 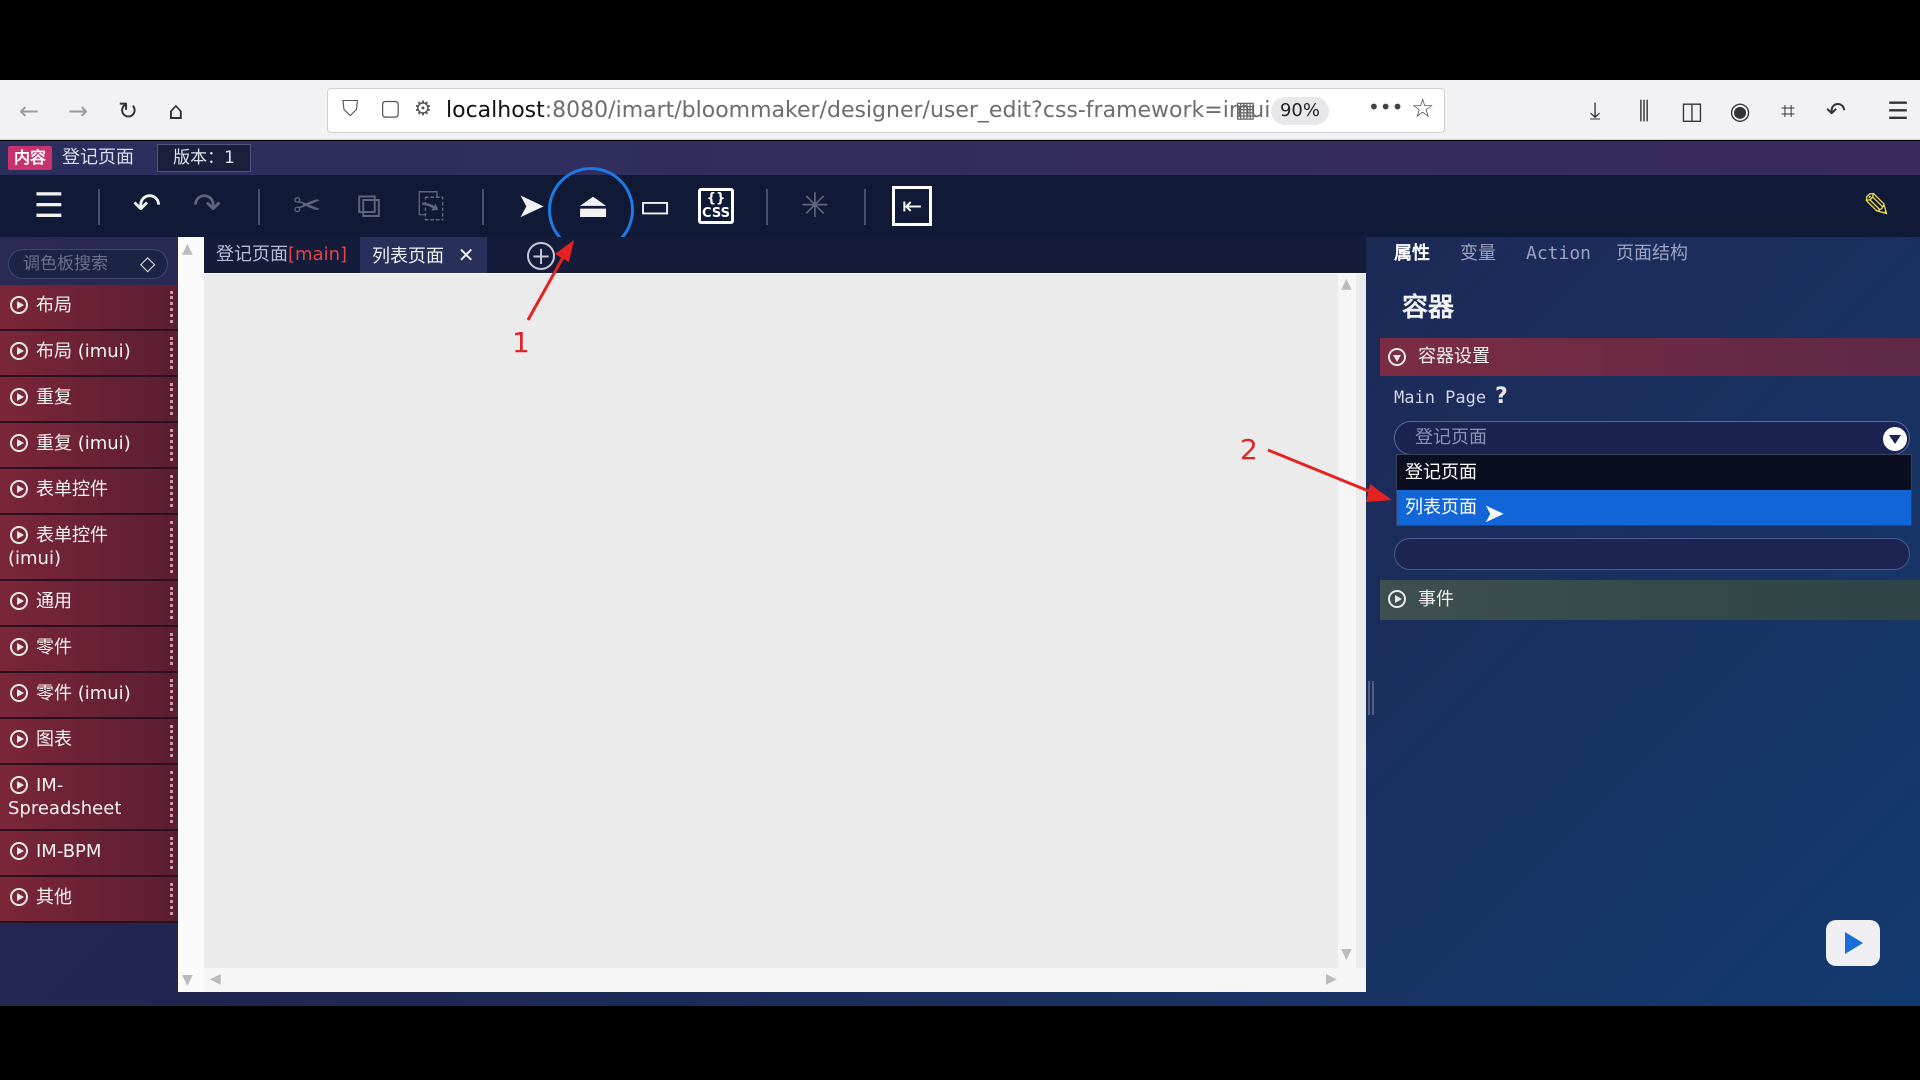 I want to click on sidebar-icon: ◫, so click(x=1692, y=111).